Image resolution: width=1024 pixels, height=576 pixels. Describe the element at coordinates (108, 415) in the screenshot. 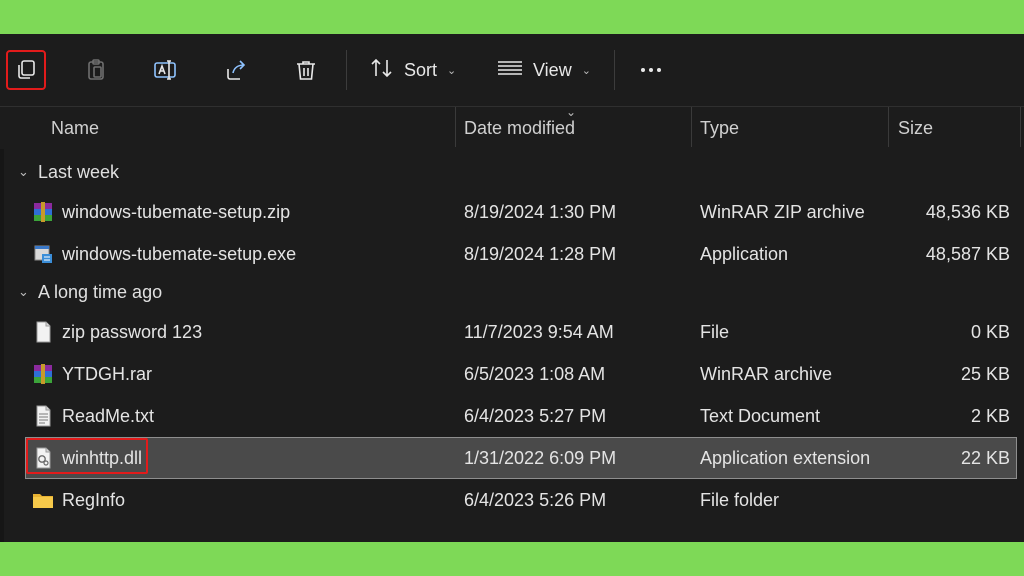

I see `file-name: ReadMe.txt` at that location.